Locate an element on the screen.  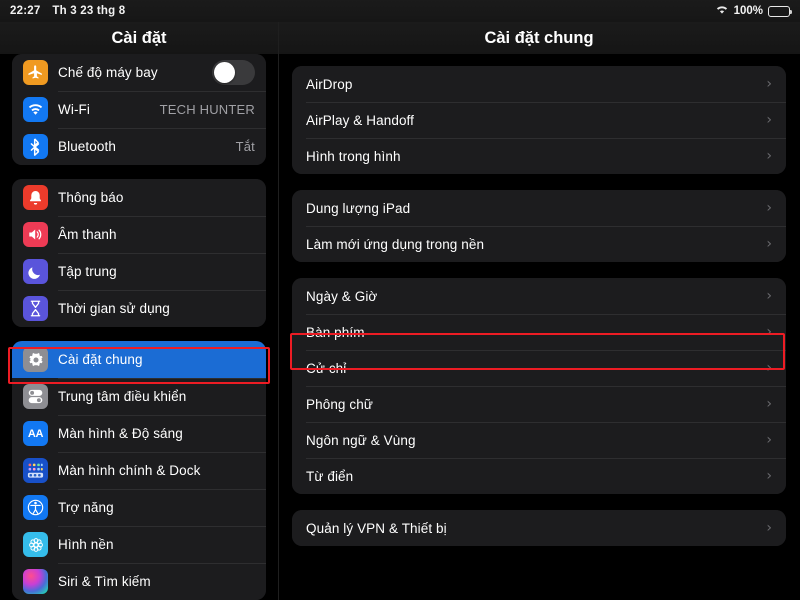
detail-item-ipad-storage: Dung lượng iPad › is located at coordinates (539, 208).